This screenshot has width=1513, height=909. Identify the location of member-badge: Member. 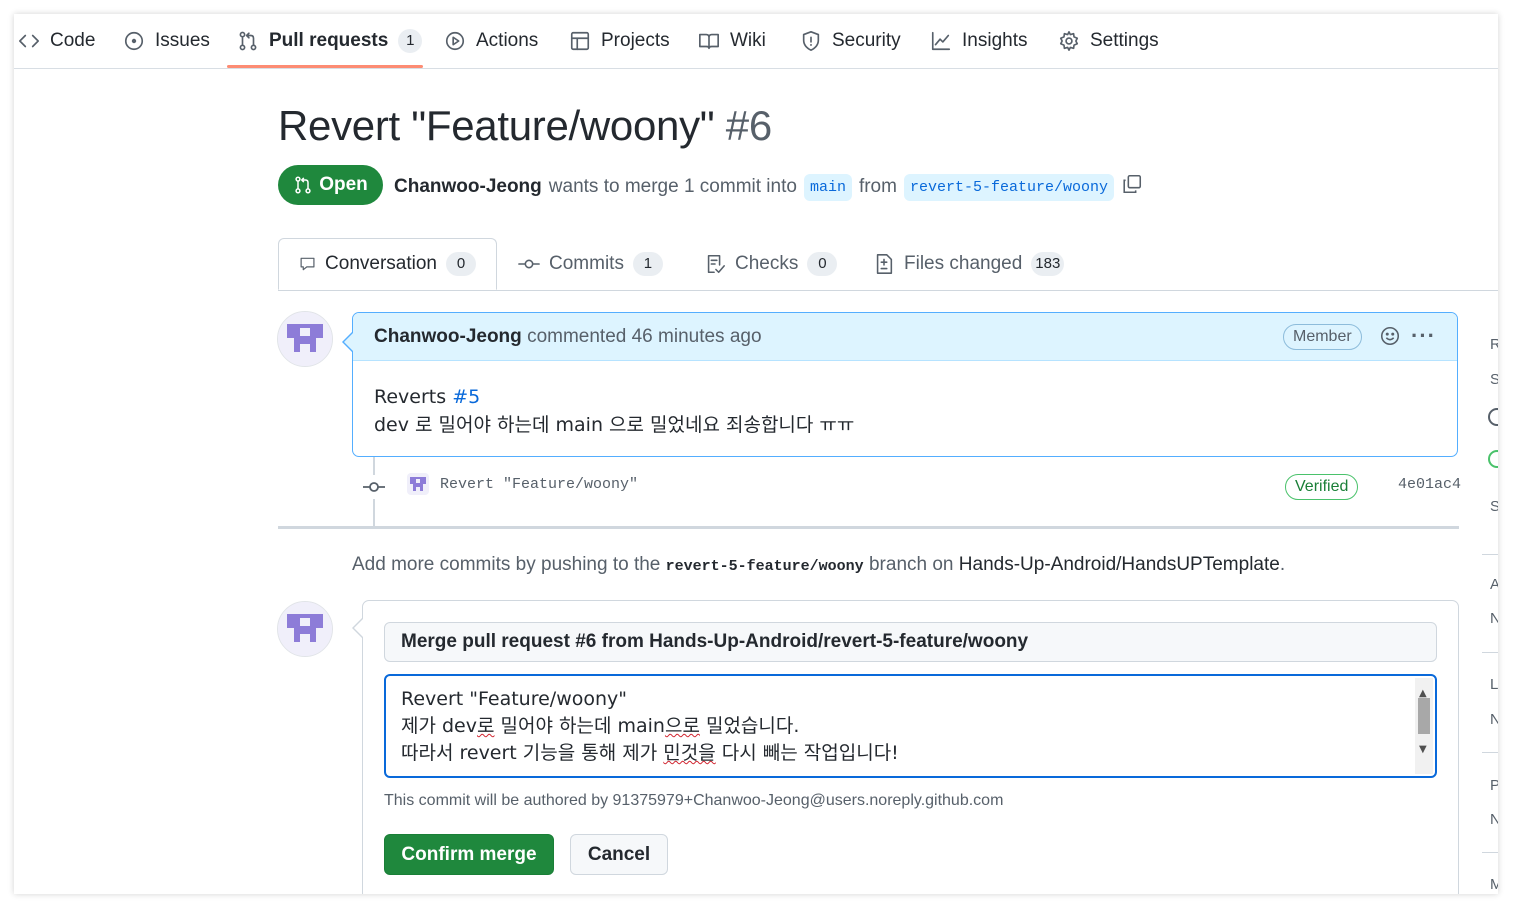
(1322, 337).